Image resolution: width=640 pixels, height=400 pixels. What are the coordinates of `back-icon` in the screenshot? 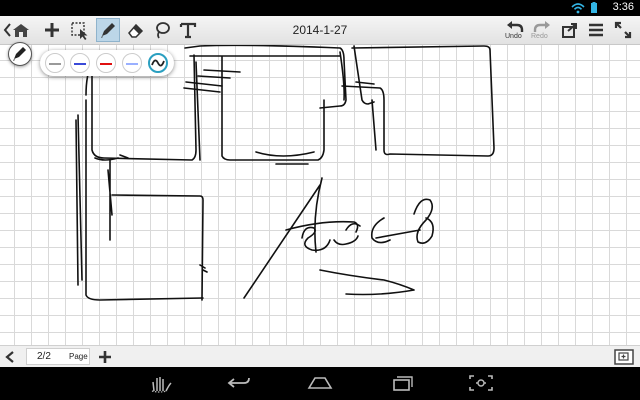 It's located at (239, 383).